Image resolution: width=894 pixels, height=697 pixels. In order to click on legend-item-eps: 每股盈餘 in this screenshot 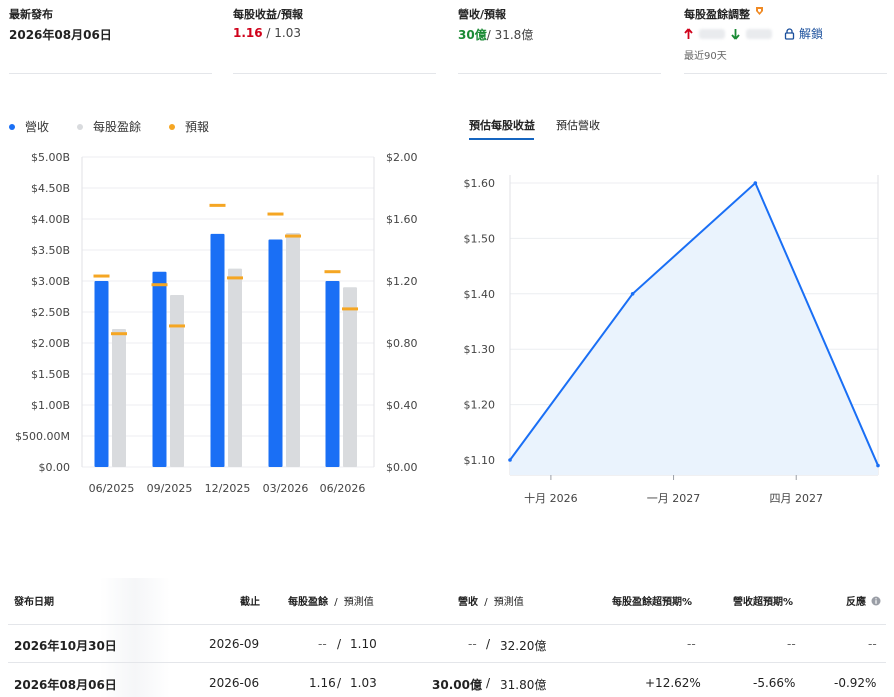, I will do `click(109, 126)`.